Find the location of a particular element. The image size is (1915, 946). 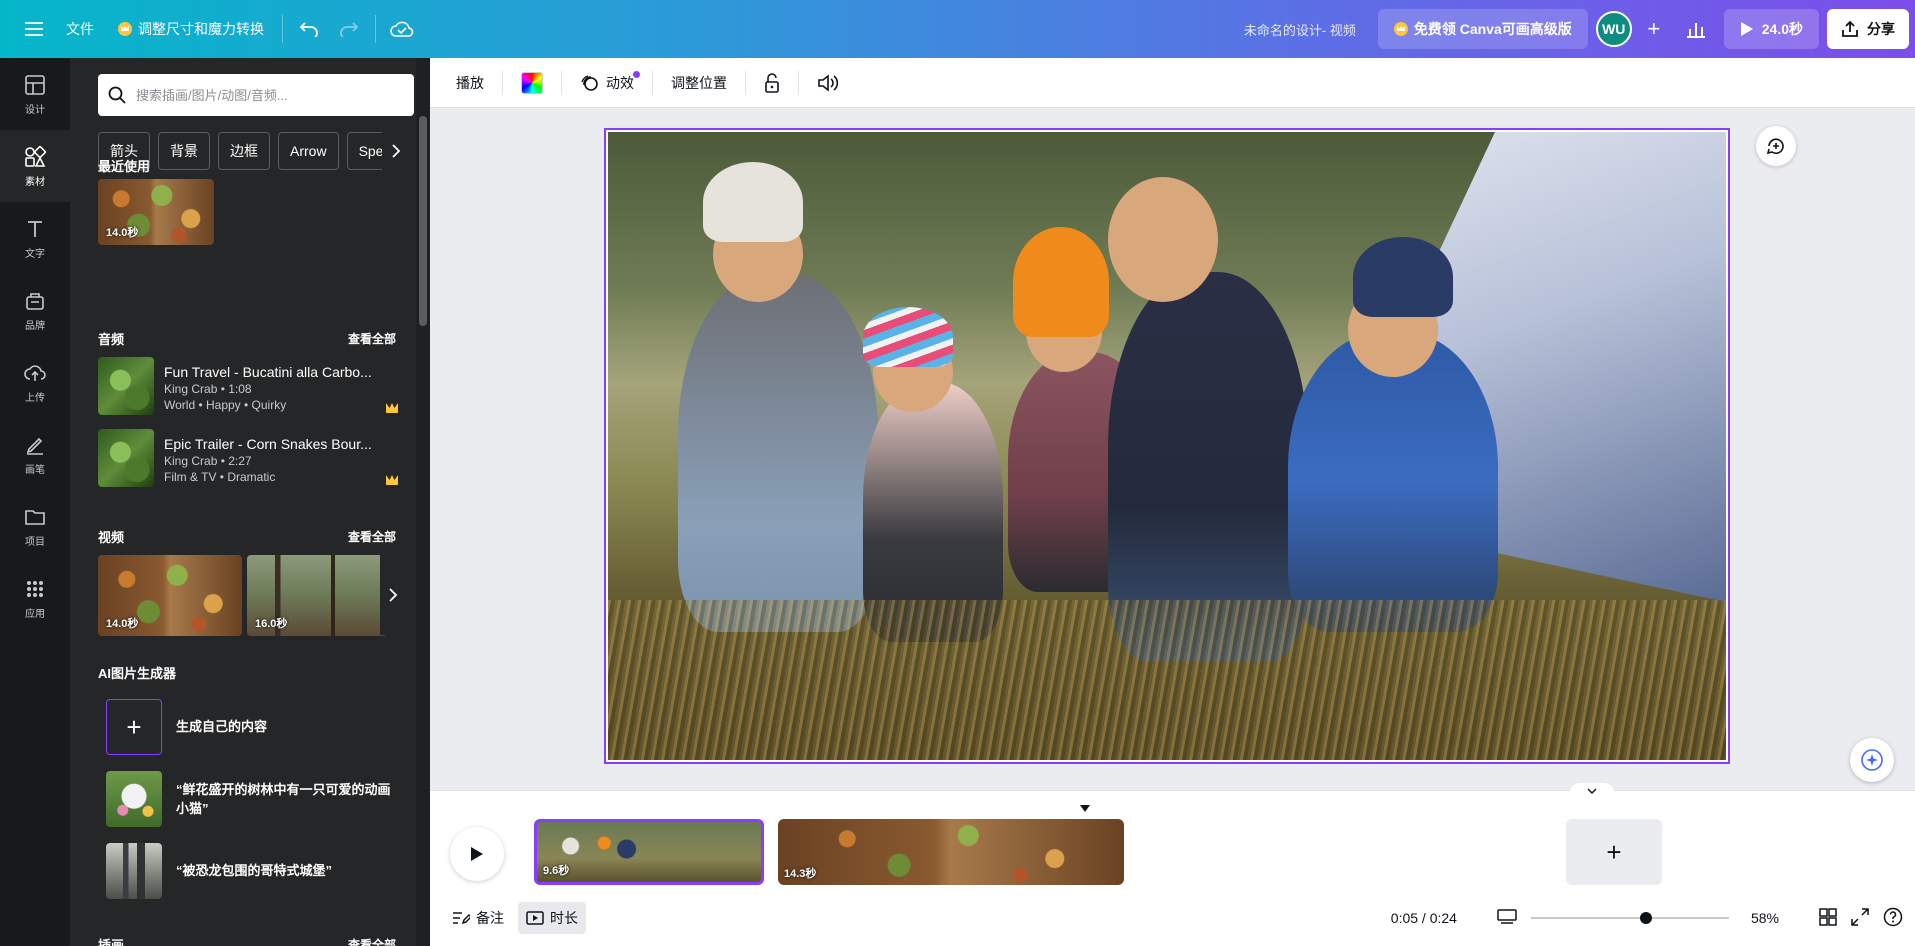

cloud-save-status is located at coordinates (402, 29).